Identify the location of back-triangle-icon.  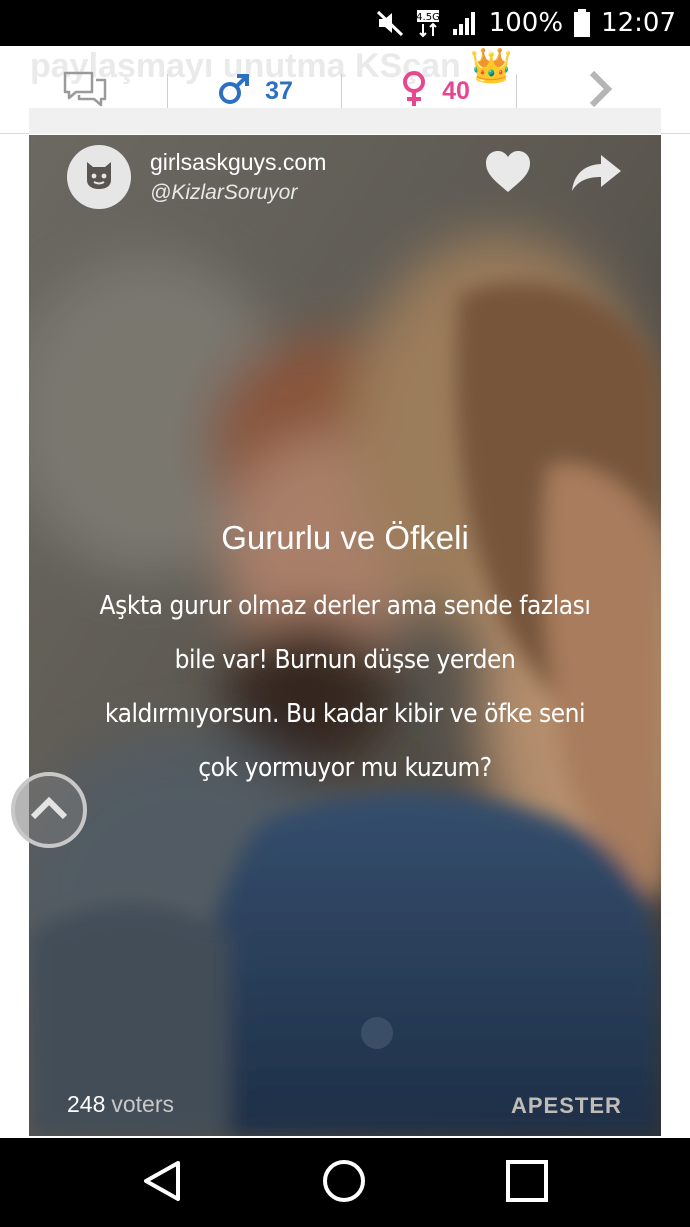
(162, 1183).